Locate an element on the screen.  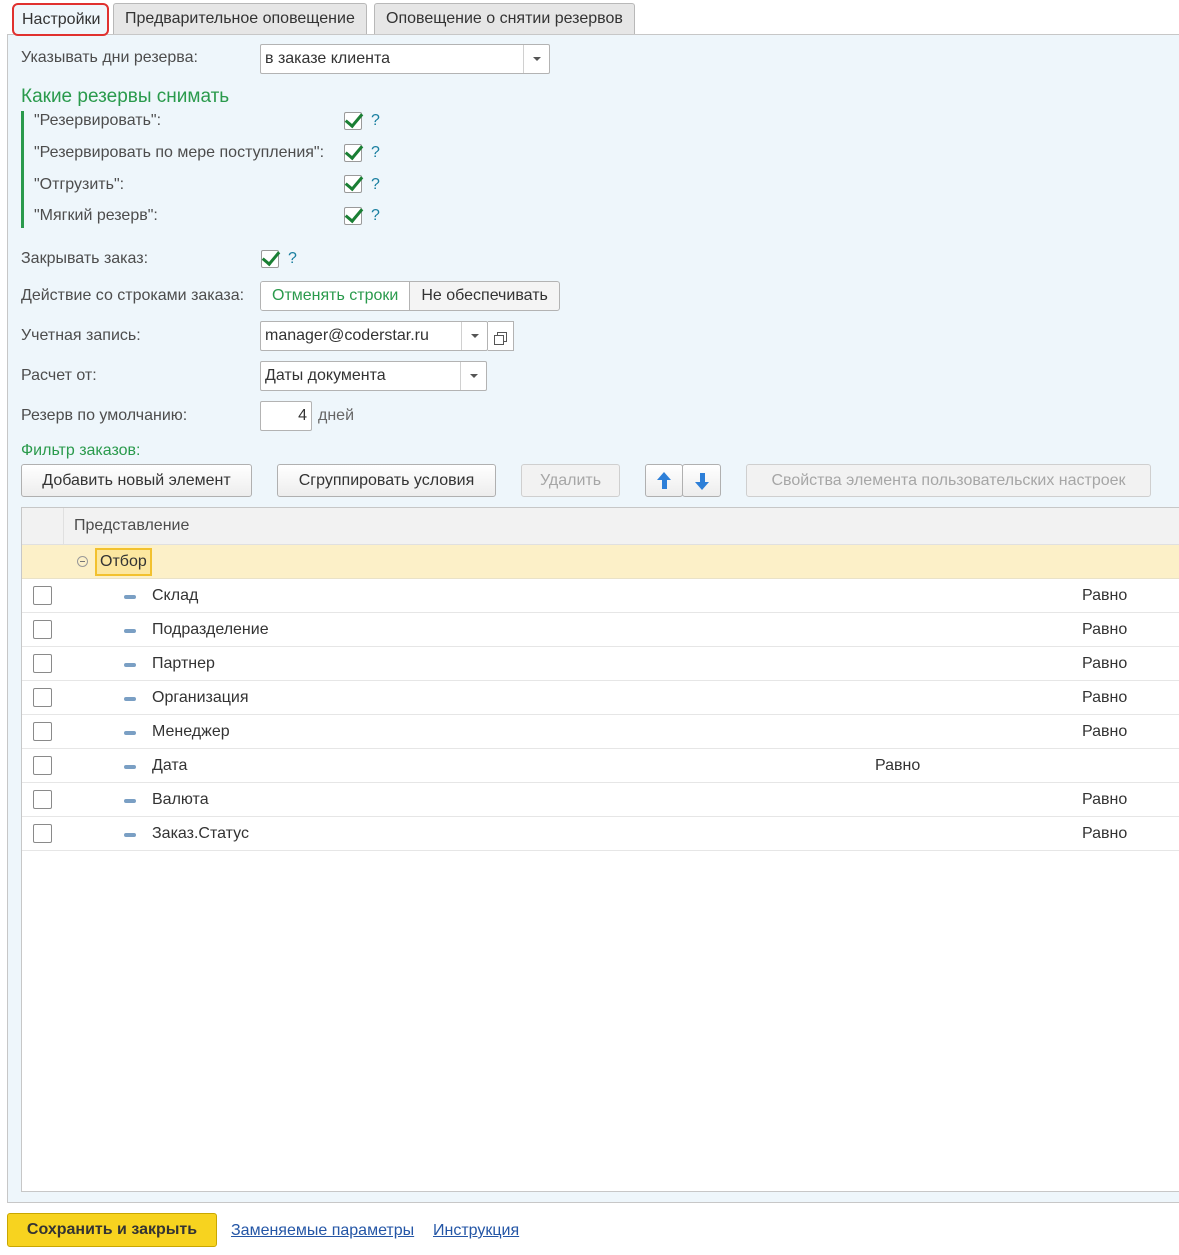
account-value: manager@coderstar.ru is located at coordinates (347, 335).